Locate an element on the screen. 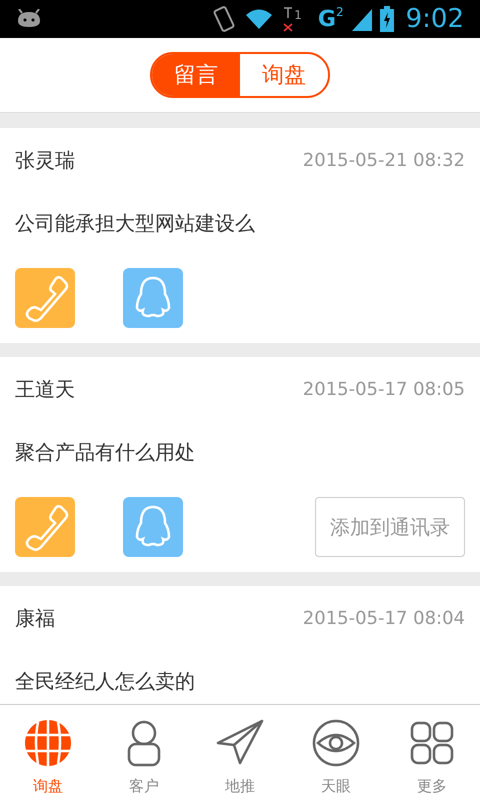 Image resolution: width=480 pixels, height=800 pixels. sender-name: 康福 is located at coordinates (35, 618).